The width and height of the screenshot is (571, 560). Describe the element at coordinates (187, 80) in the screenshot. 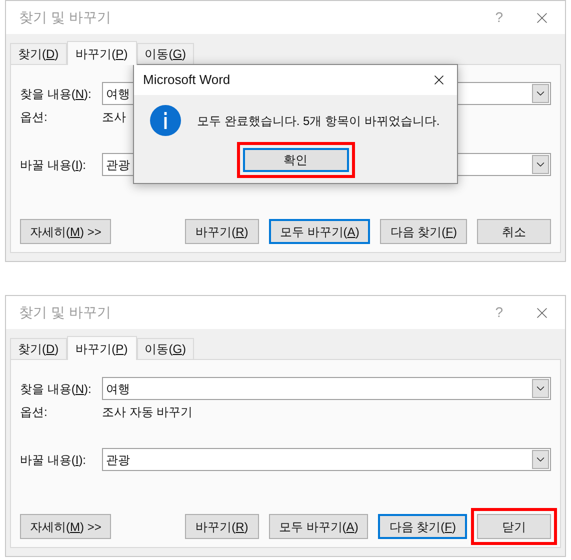

I see `message-title: Microsoft Word` at that location.